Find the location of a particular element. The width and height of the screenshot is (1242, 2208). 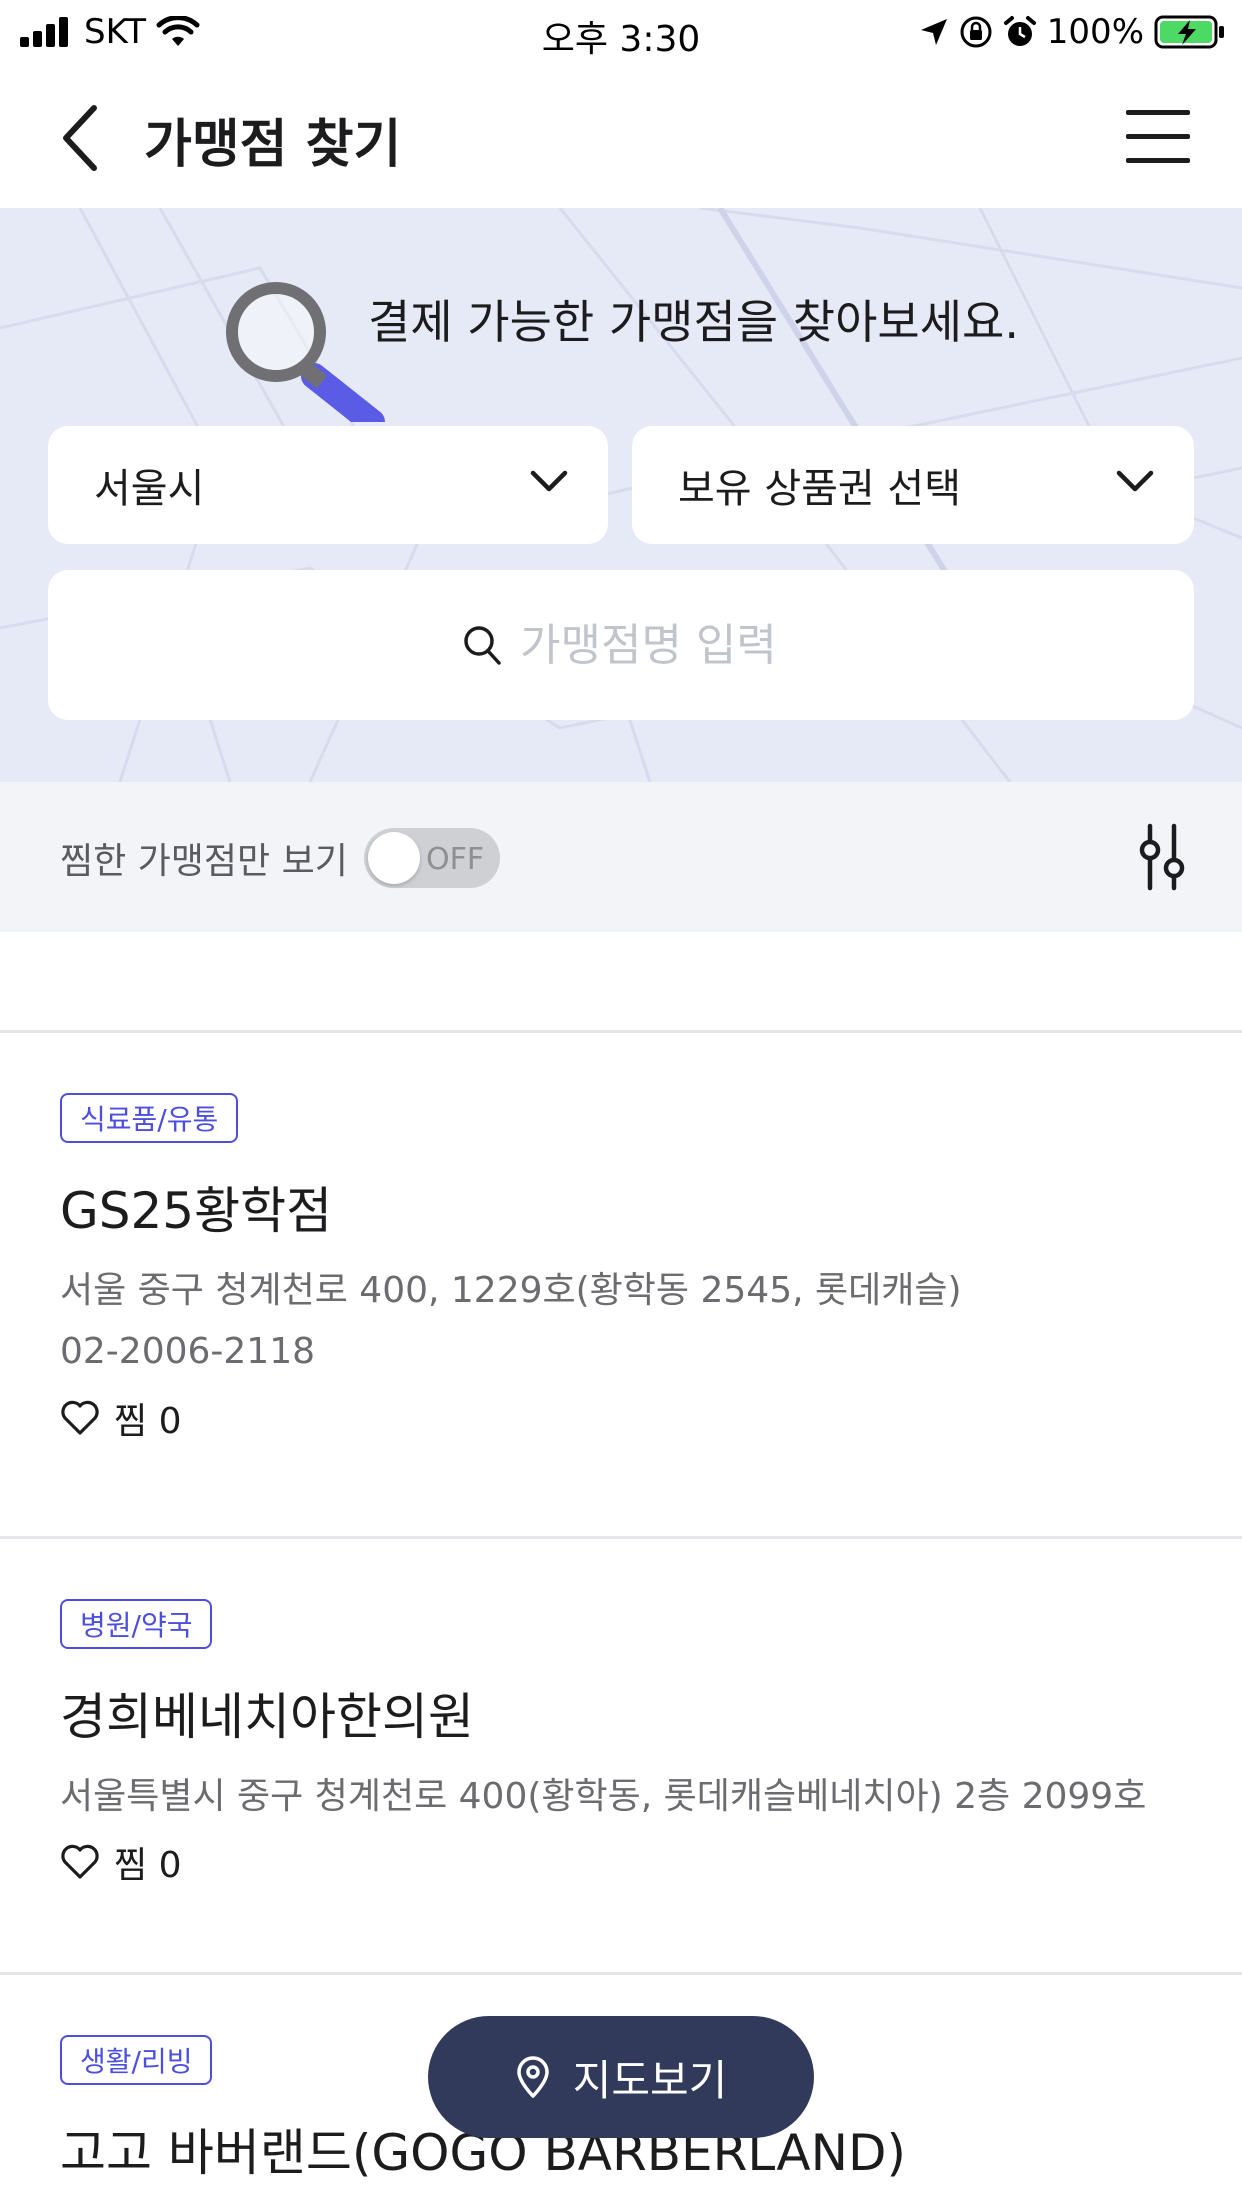

region-select-value: 서울시 is located at coordinates (149, 489).